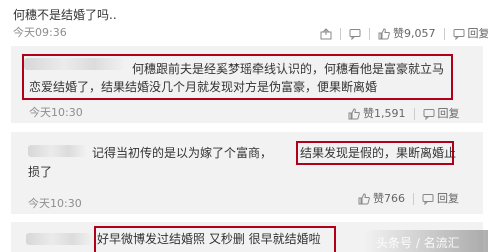  What do you see at coordinates (209, 239) in the screenshot?
I see `comment-text: 好早微博发过结婚照 又秒删 很早就结婚啦` at bounding box center [209, 239].